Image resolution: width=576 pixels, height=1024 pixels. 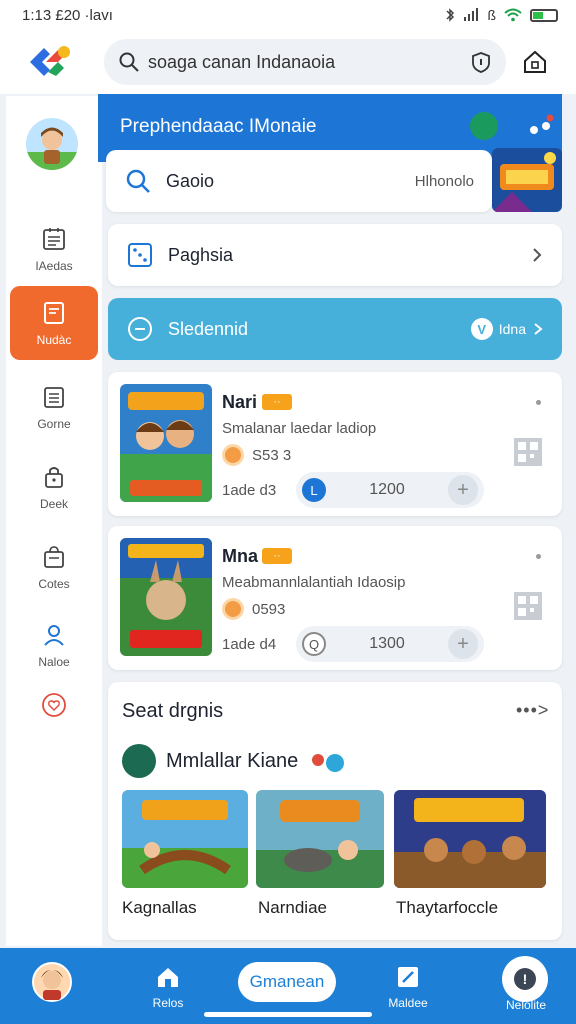 I want to click on quick-row-search: Gaoio Hlhonolo, so click(x=299, y=181).